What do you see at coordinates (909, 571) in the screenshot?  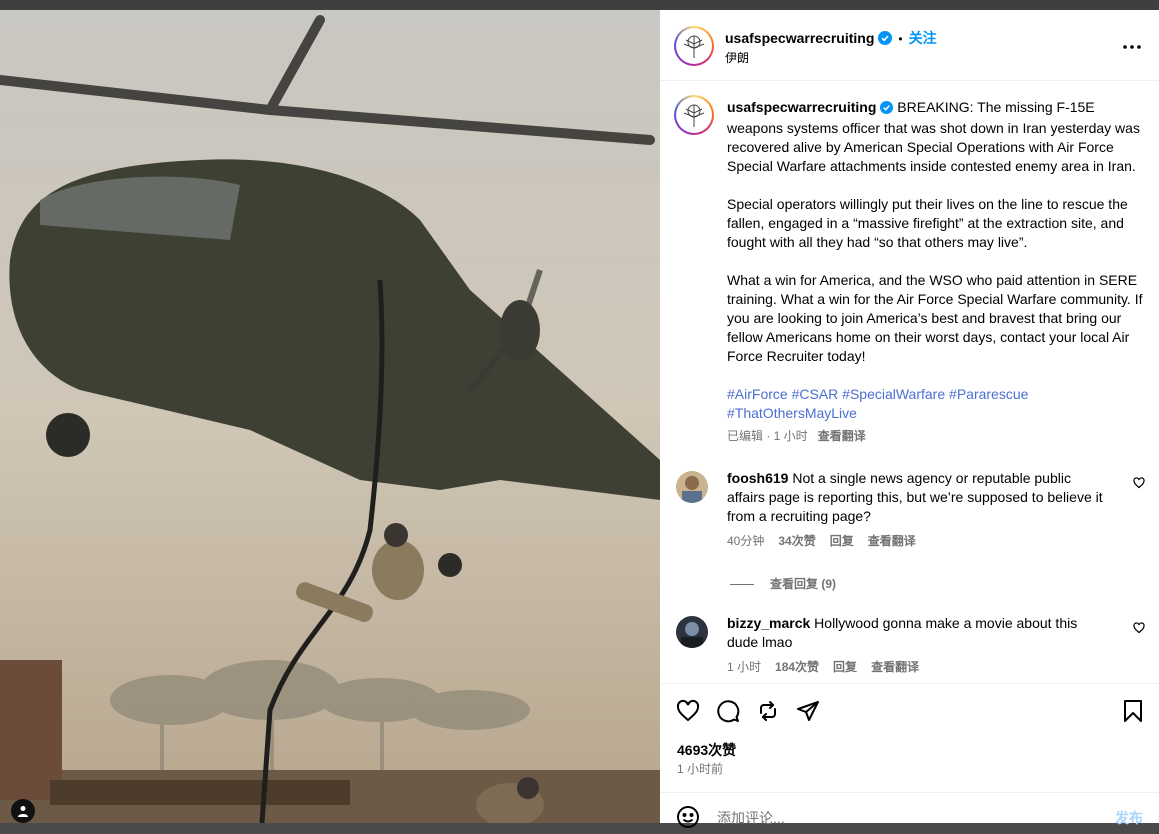 I see `view-replies: 查看回复 (9)` at bounding box center [909, 571].